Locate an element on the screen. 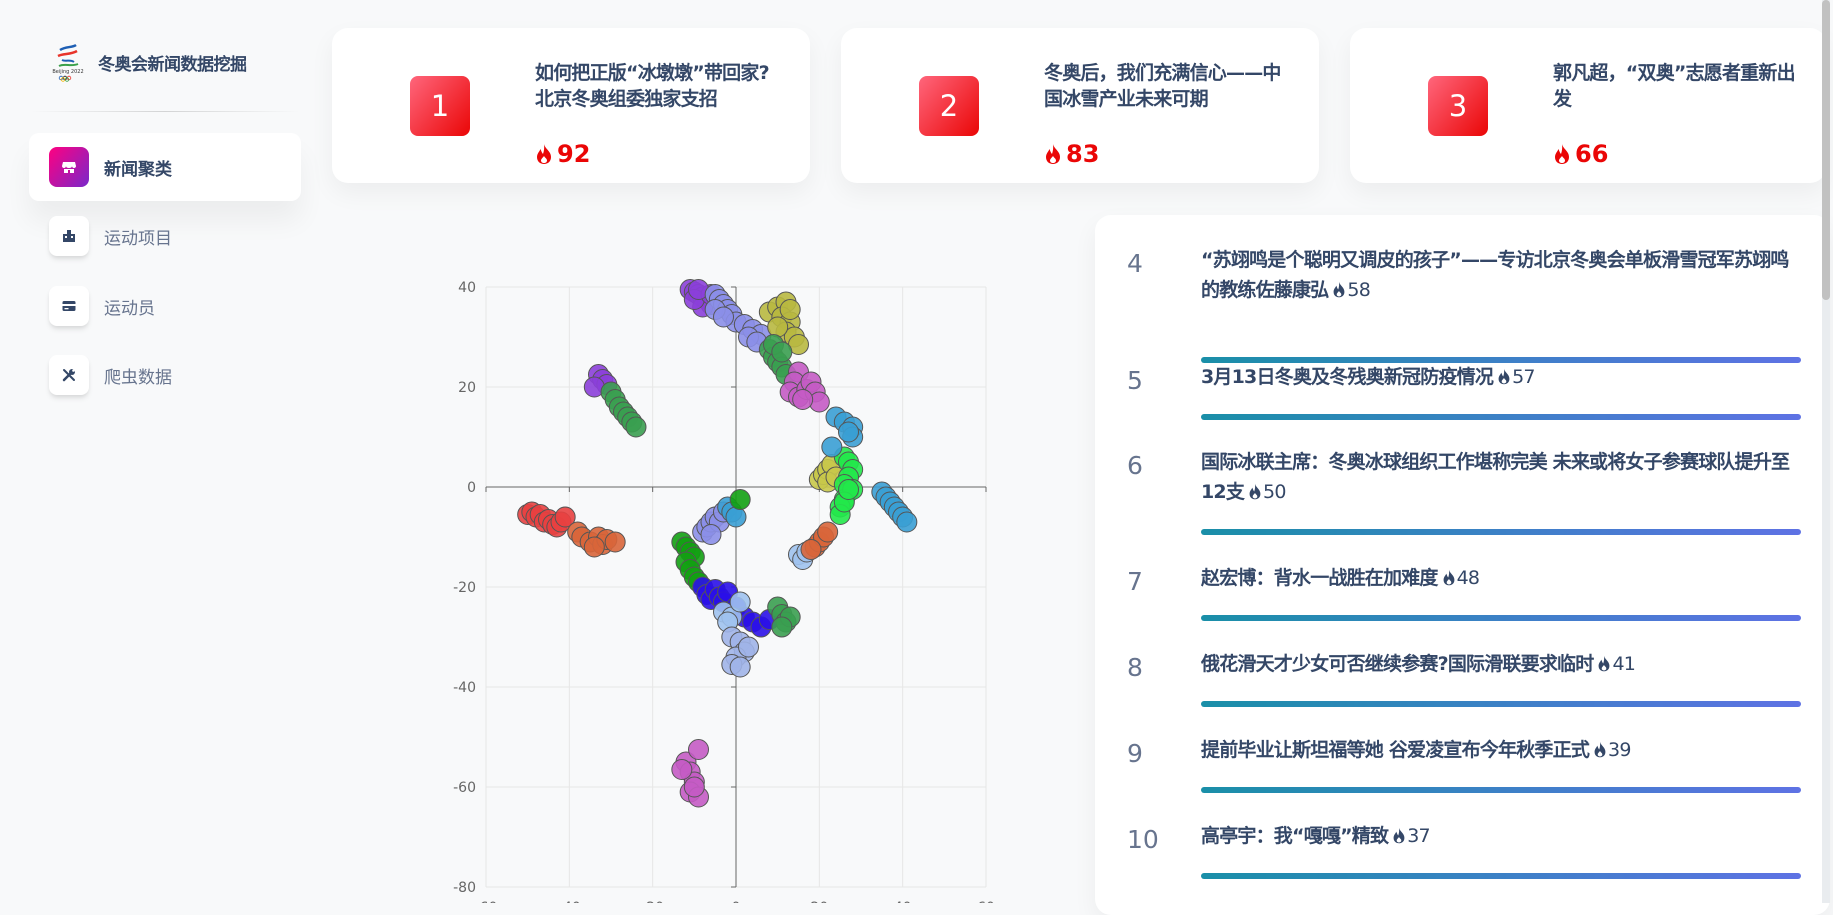 Image resolution: width=1833 pixels, height=915 pixels. news-title: 冬奥后，我们充满信心——中国冰雪产业未来可期 is located at coordinates (1169, 86).